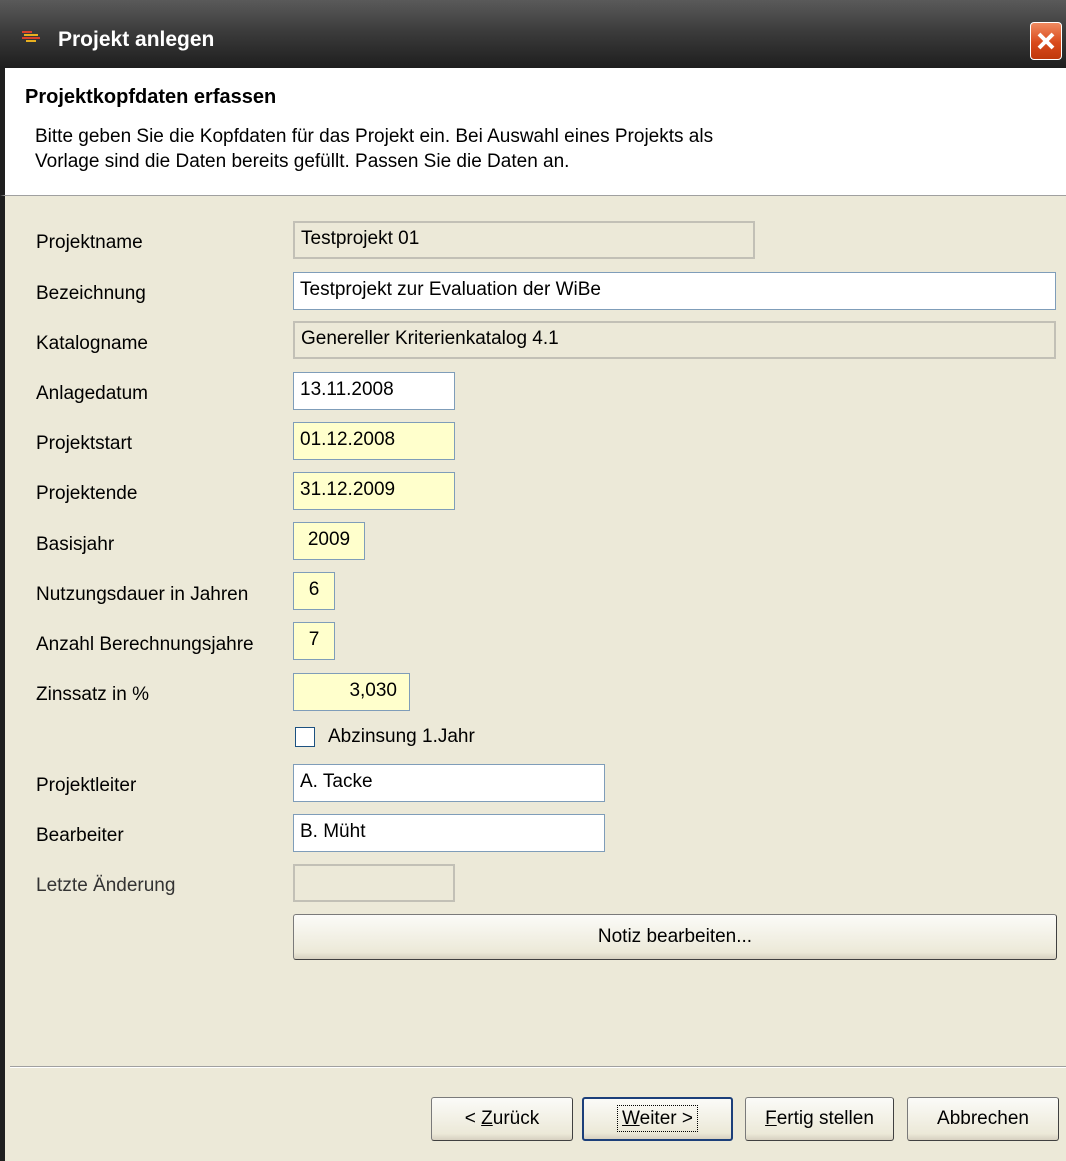  Describe the element at coordinates (524, 240) in the screenshot. I see `projektname-field: Testprojekt 01` at that location.